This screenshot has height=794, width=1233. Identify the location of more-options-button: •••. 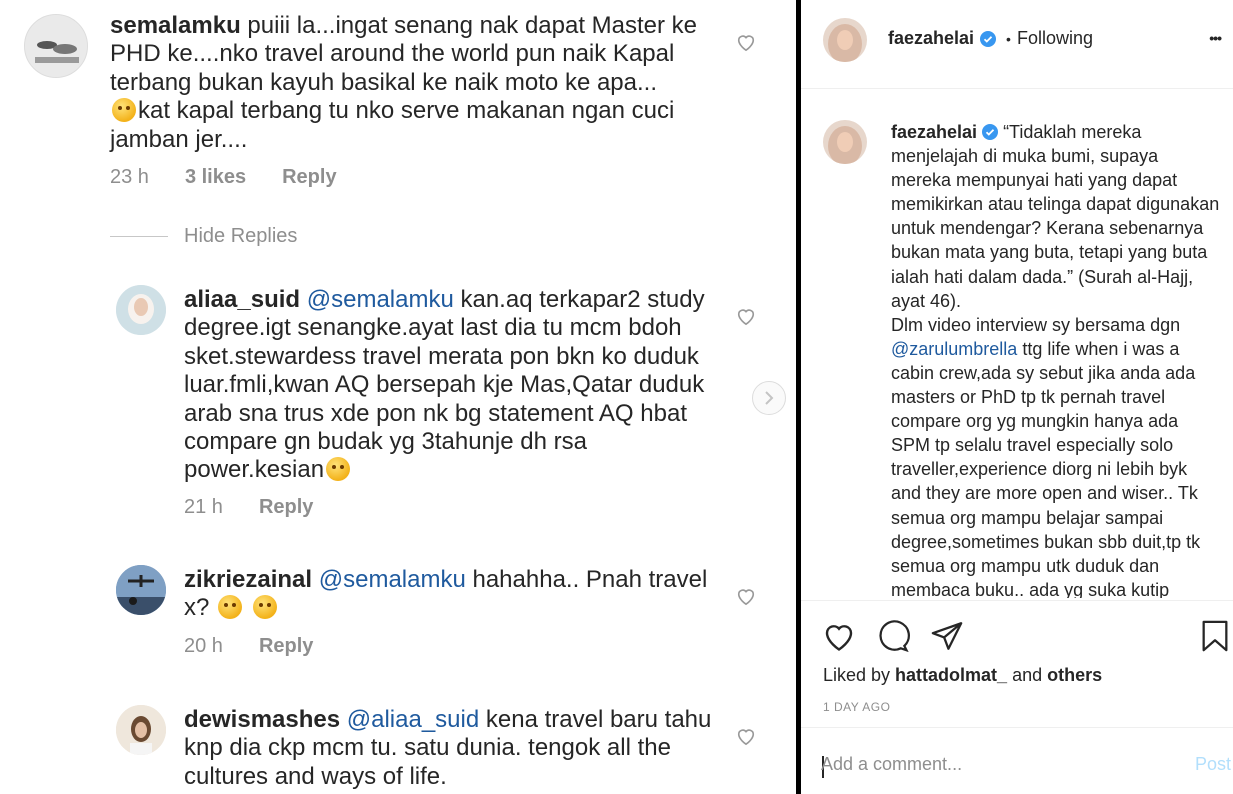
(1215, 38).